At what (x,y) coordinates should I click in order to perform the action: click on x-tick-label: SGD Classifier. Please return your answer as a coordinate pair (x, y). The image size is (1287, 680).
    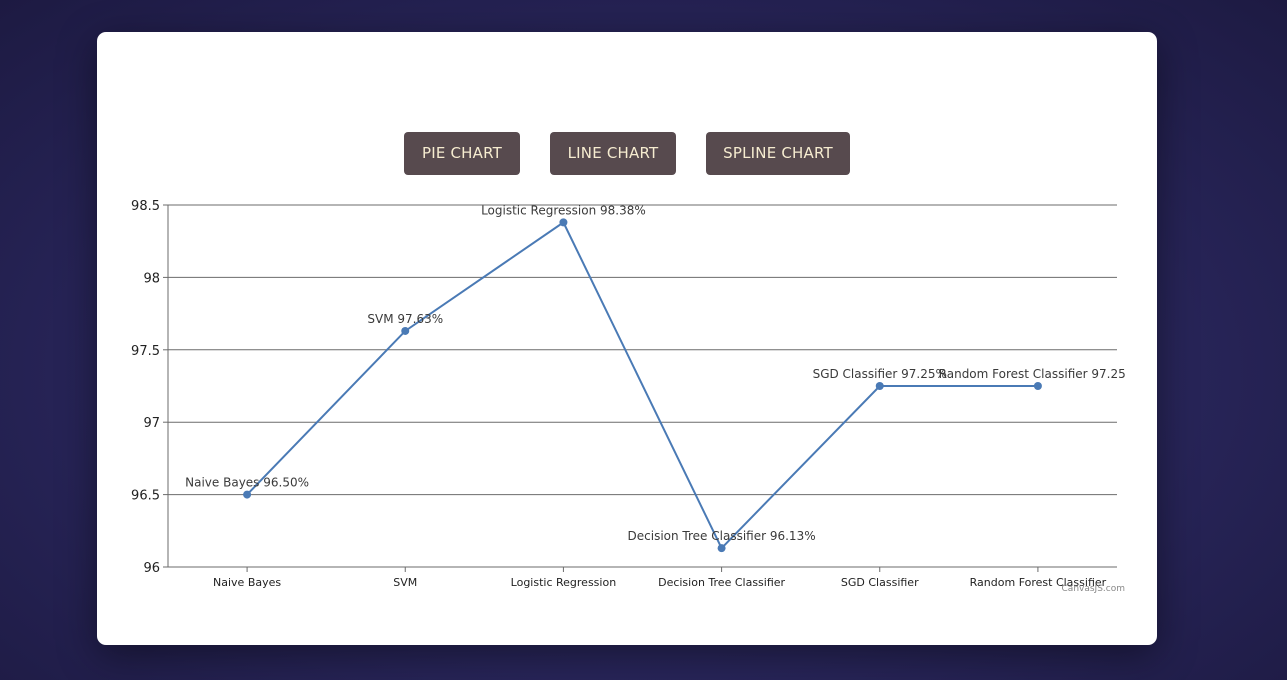
    Looking at the image, I should click on (880, 582).